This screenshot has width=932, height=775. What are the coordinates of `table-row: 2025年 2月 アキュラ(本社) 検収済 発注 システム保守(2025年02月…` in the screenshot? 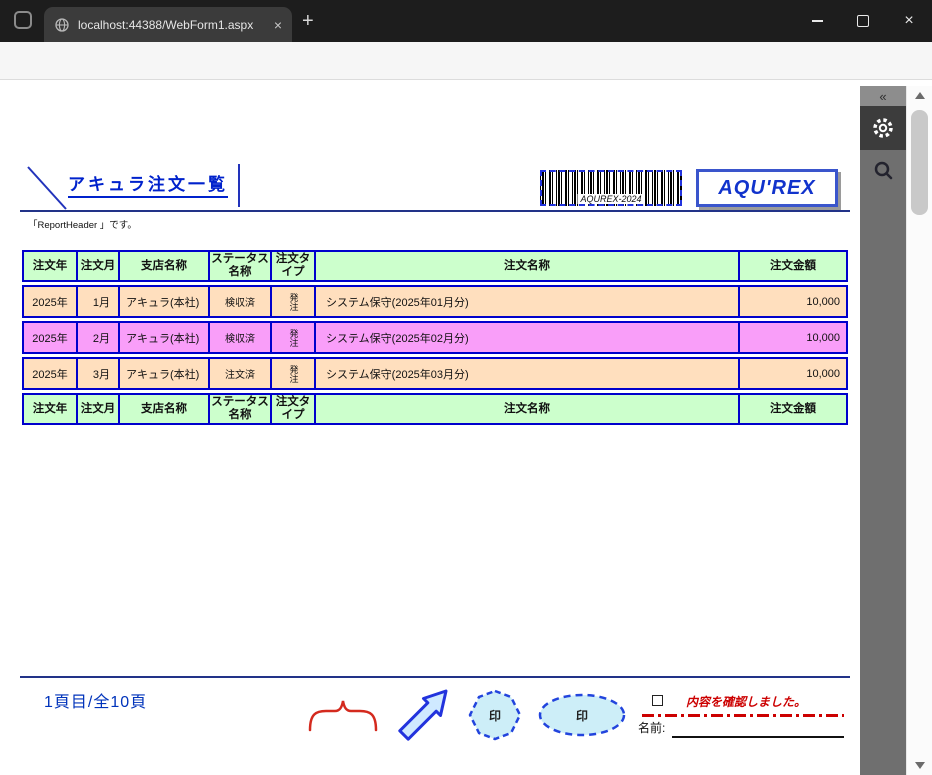 It's located at (435, 337).